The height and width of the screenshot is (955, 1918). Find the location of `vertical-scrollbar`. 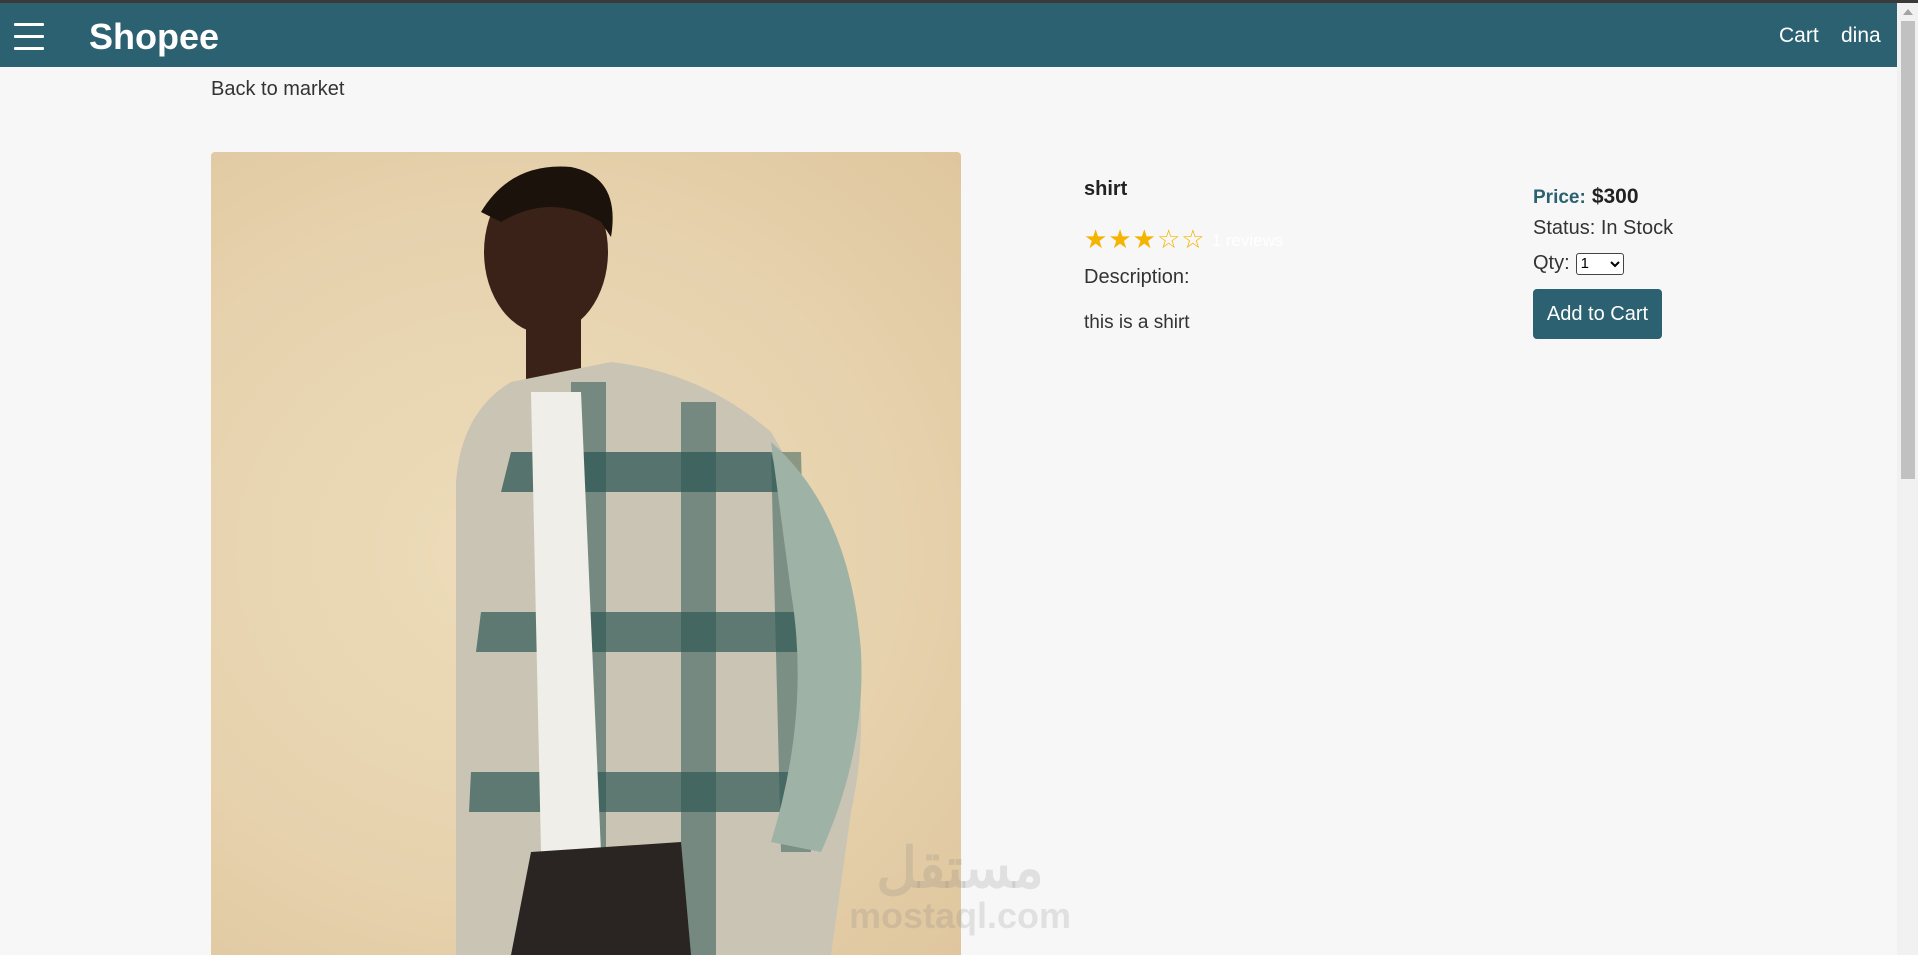

vertical-scrollbar is located at coordinates (1907, 479).